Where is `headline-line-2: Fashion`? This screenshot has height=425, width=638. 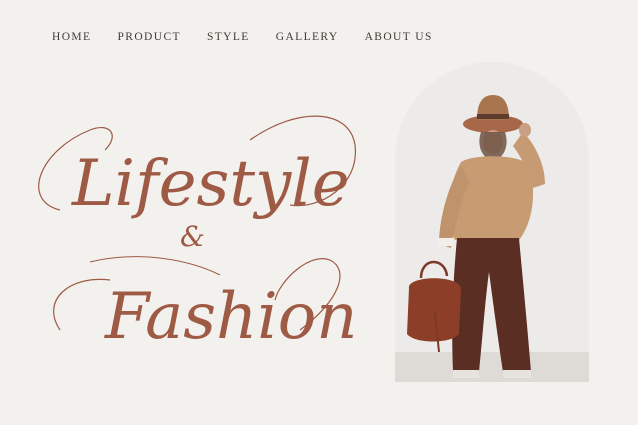
headline-line-2: Fashion is located at coordinates (231, 317).